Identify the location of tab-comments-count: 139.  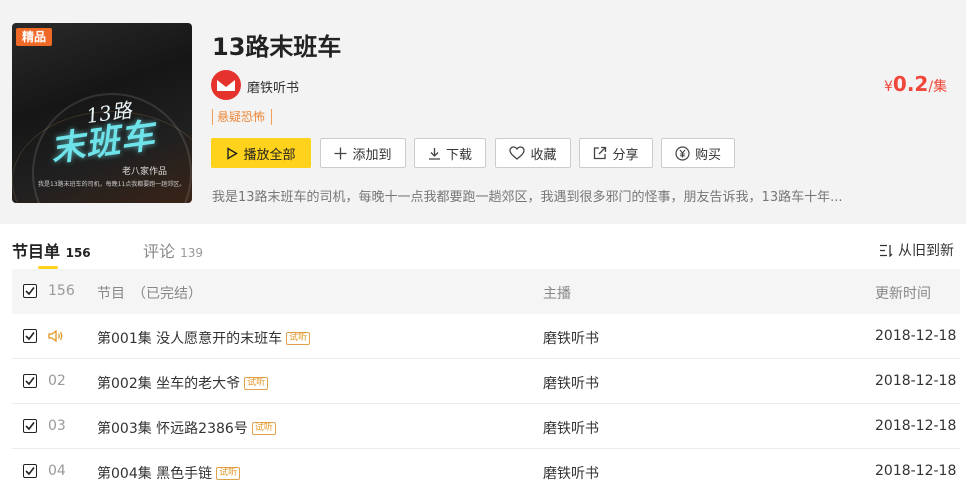
(192, 253).